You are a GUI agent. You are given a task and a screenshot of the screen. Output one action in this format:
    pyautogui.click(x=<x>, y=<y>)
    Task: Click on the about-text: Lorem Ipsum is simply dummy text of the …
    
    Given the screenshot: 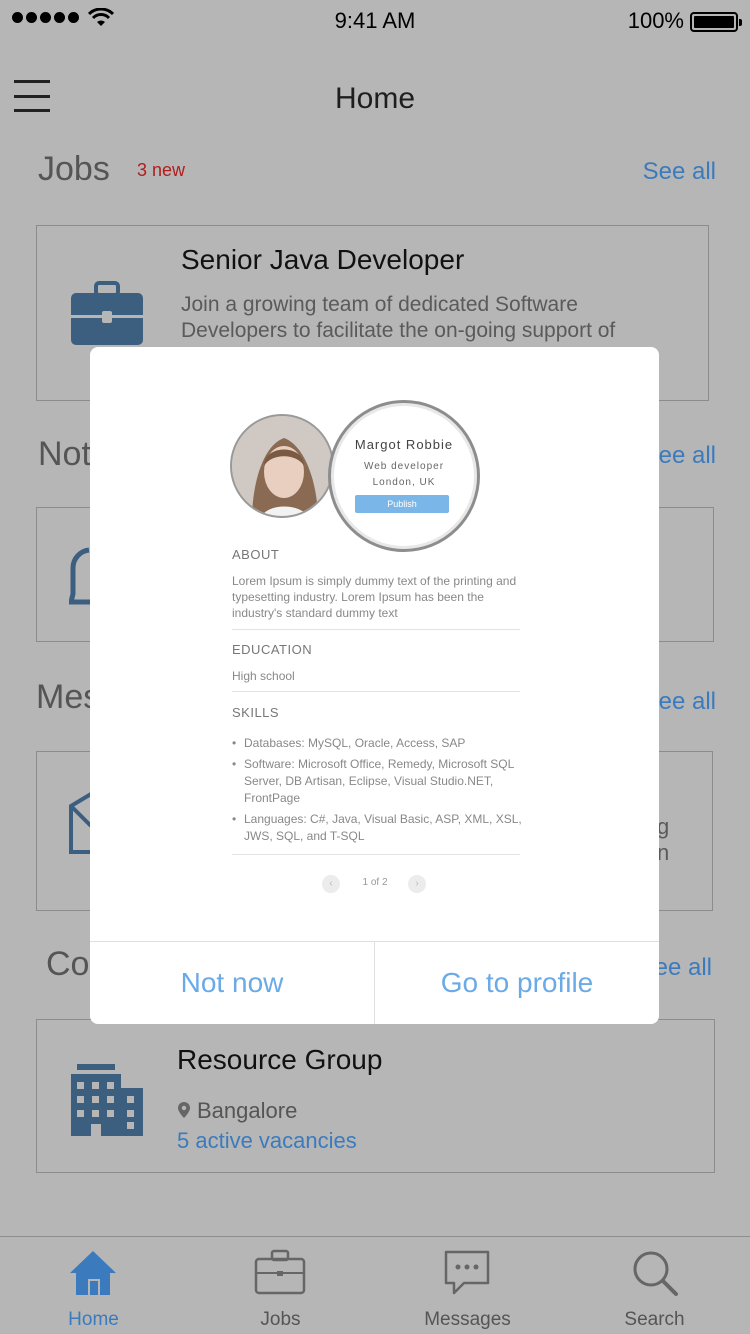 What is the action you would take?
    pyautogui.click(x=374, y=597)
    